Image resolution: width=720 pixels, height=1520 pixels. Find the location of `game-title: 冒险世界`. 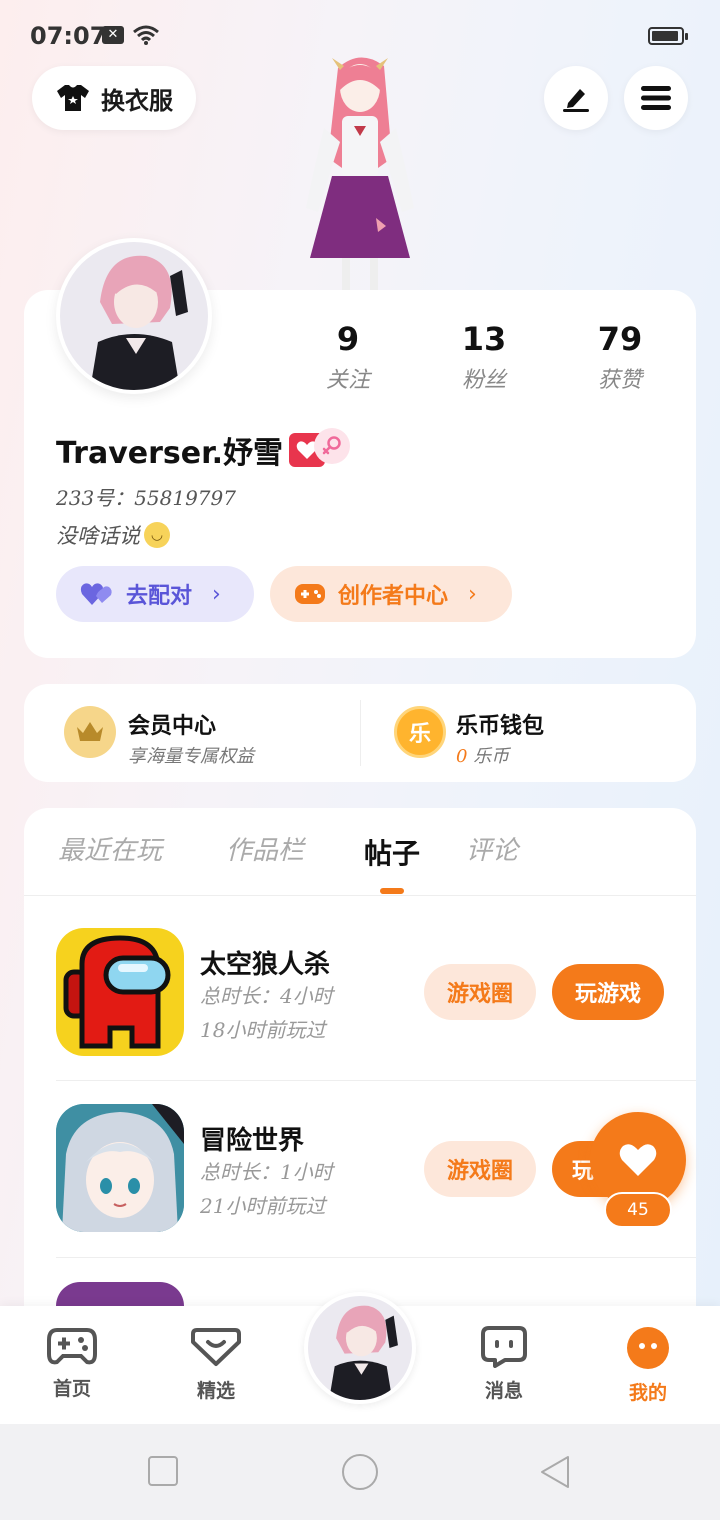

game-title: 冒险世界 is located at coordinates (252, 1138).